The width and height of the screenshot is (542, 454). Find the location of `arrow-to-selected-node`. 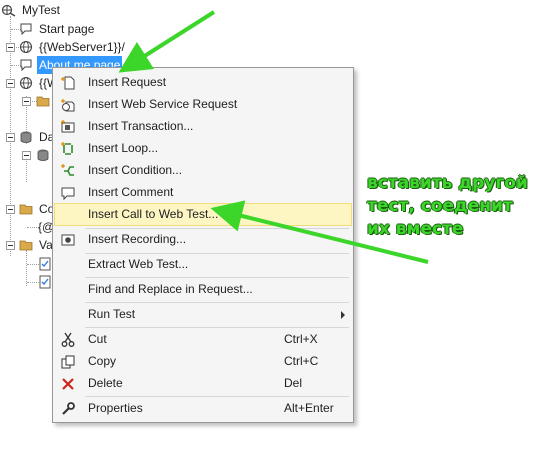

arrow-to-selected-node is located at coordinates (167, 41).